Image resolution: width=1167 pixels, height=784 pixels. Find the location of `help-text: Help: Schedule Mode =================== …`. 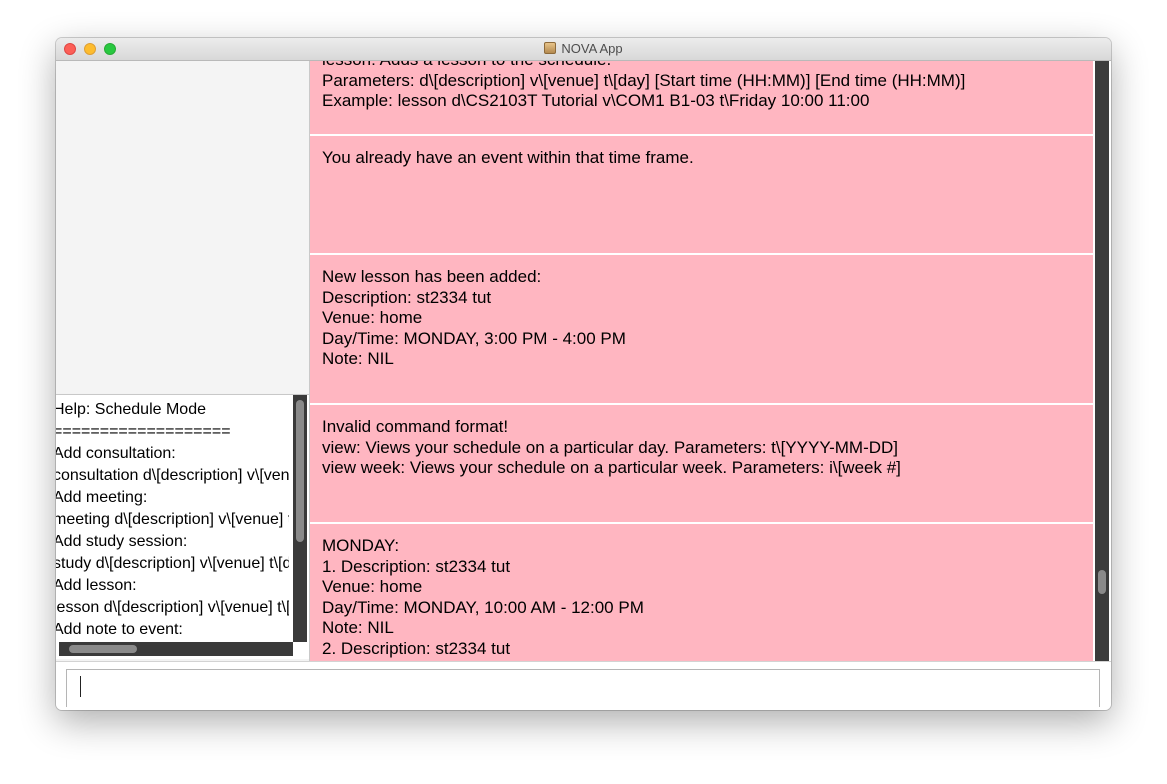

help-text: Help: Schedule Mode =================== … is located at coordinates (172, 520).